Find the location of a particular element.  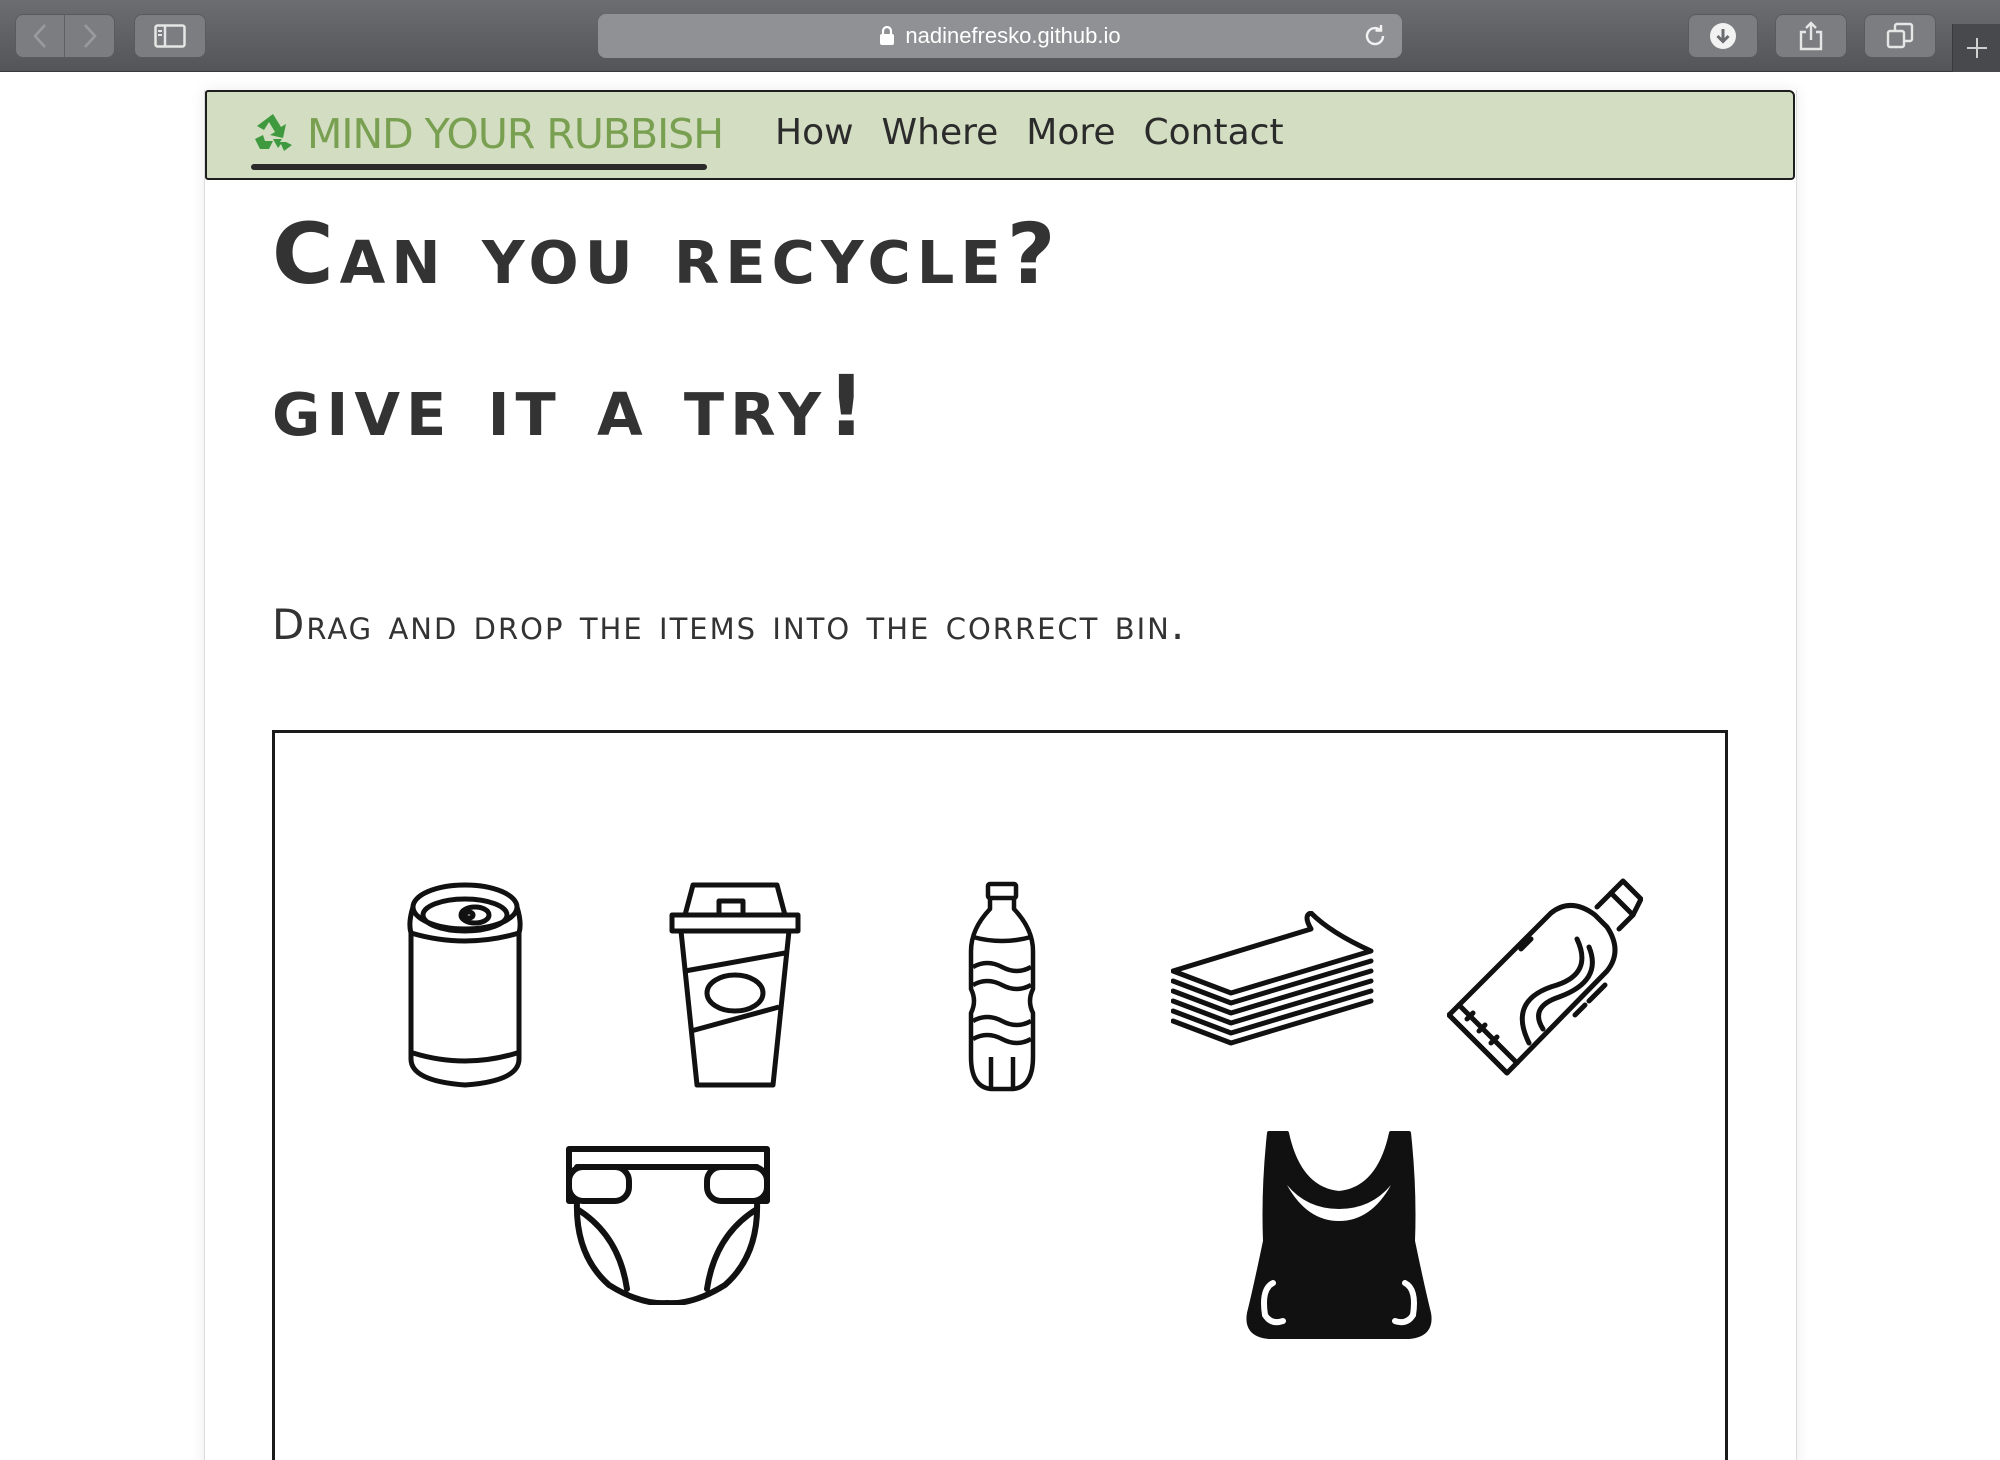

toothpaste-tube-icon is located at coordinates (1545, 977).